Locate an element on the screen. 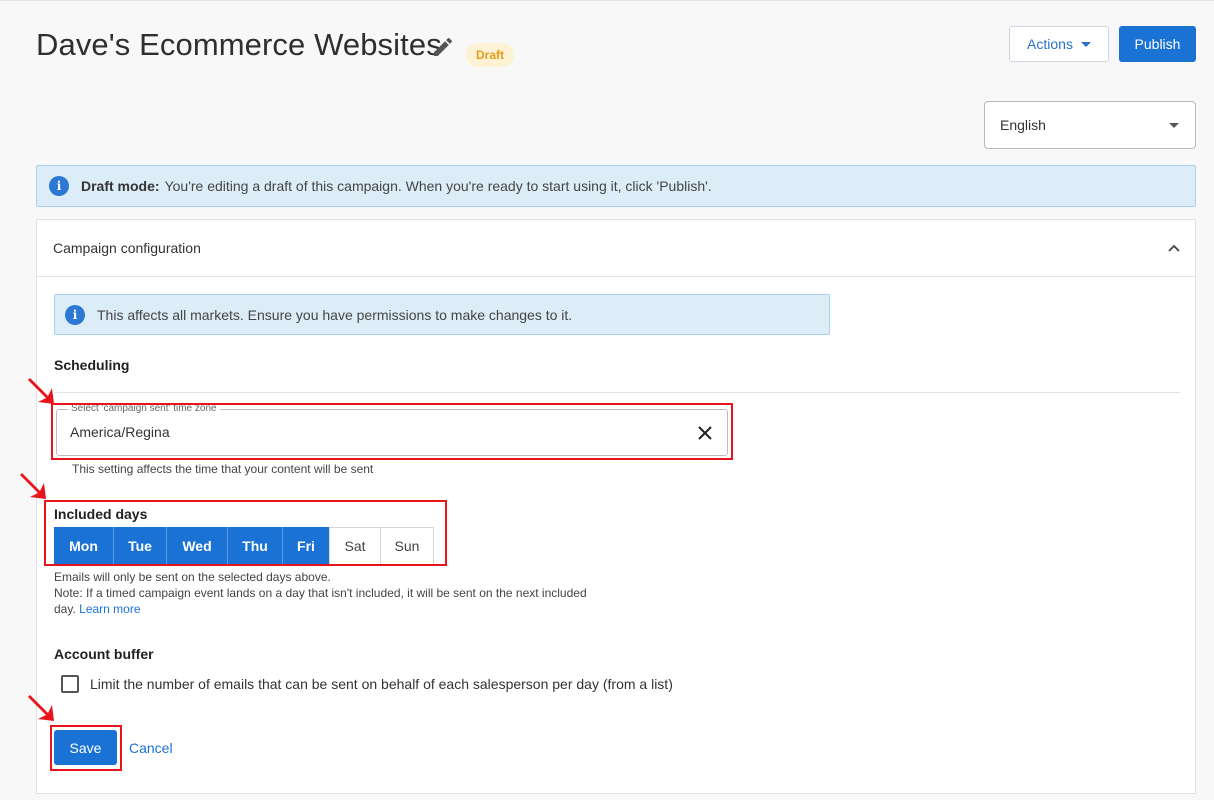 The height and width of the screenshot is (800, 1214). language-select-value: English is located at coordinates (1023, 125).